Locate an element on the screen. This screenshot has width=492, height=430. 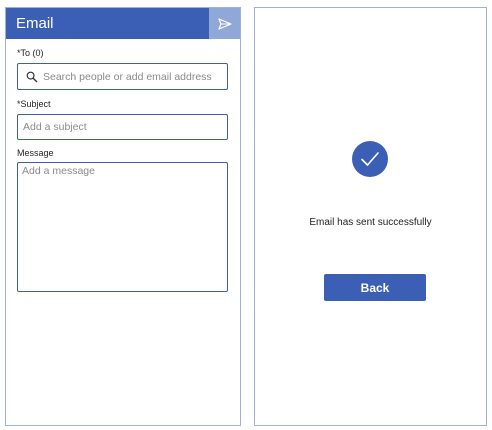
success-badge is located at coordinates (370, 159).